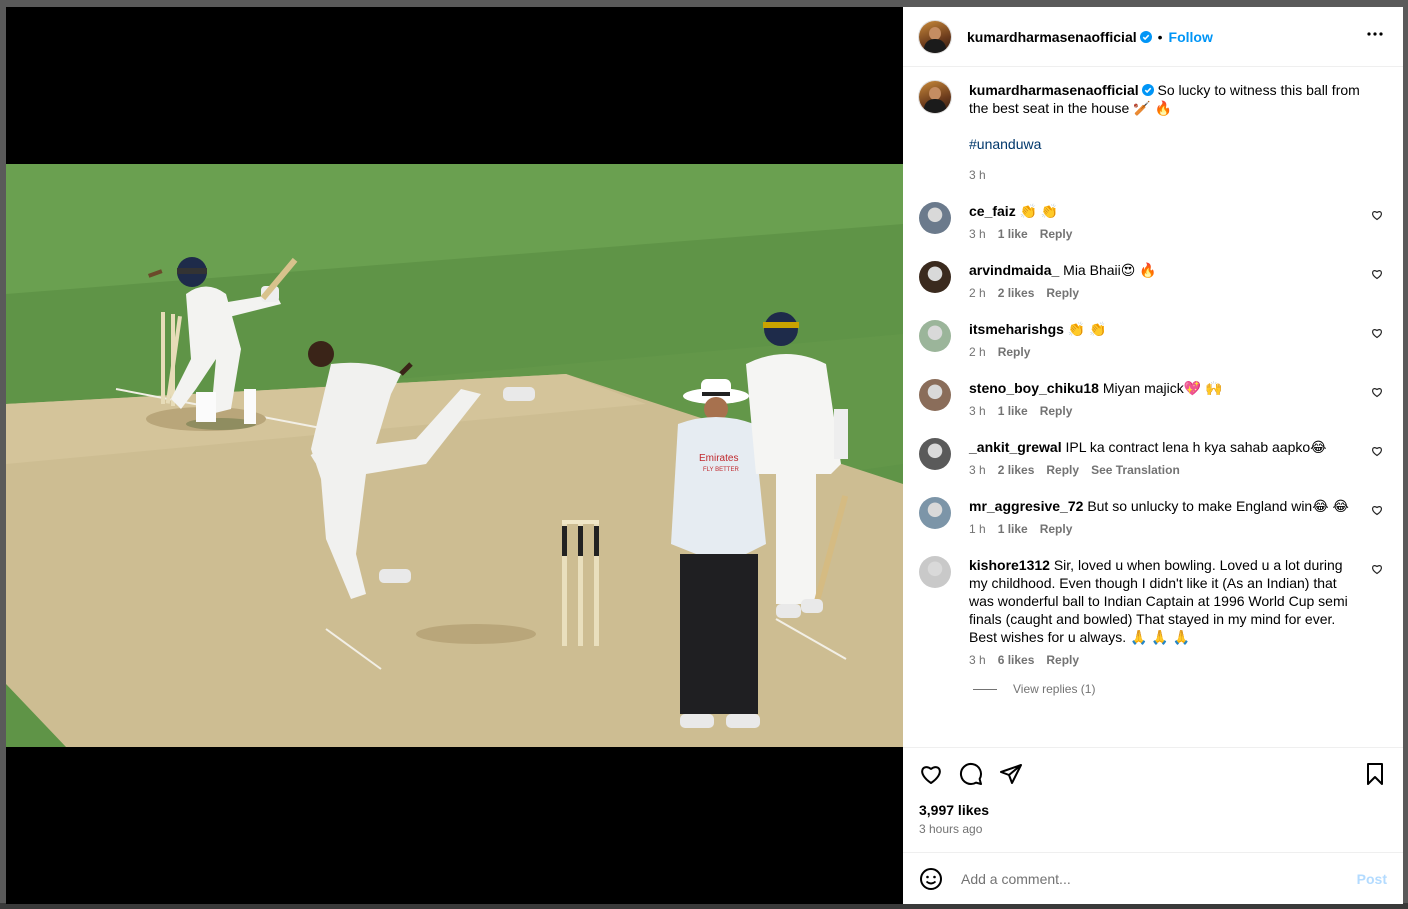  I want to click on share-paper-plane-icon, so click(1011, 774).